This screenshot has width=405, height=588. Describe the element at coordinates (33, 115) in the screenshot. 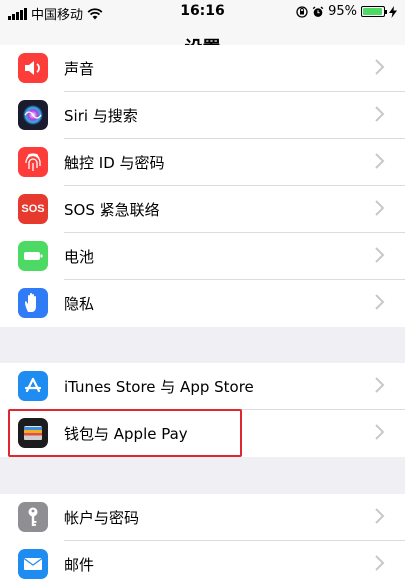

I see `siri-icon` at that location.